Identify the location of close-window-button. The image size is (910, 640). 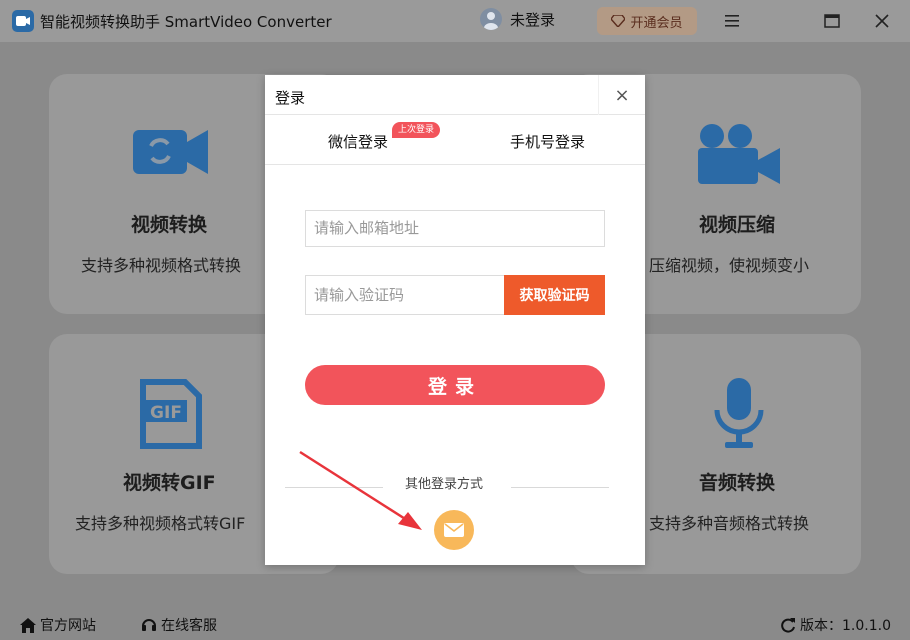
(882, 21).